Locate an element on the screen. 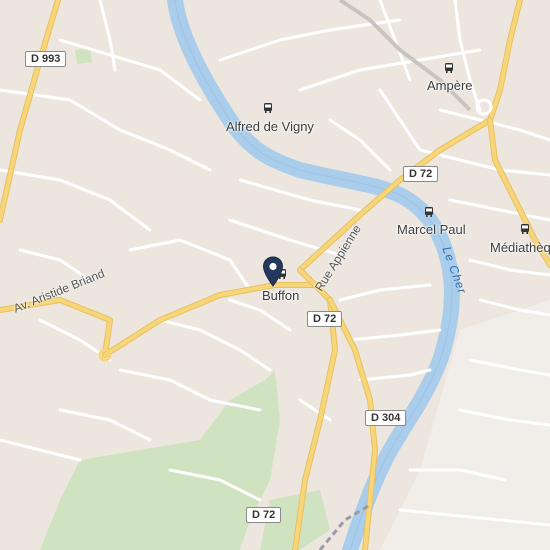 This screenshot has height=550, width=550. road-shield-d304: D 304 is located at coordinates (386, 418).